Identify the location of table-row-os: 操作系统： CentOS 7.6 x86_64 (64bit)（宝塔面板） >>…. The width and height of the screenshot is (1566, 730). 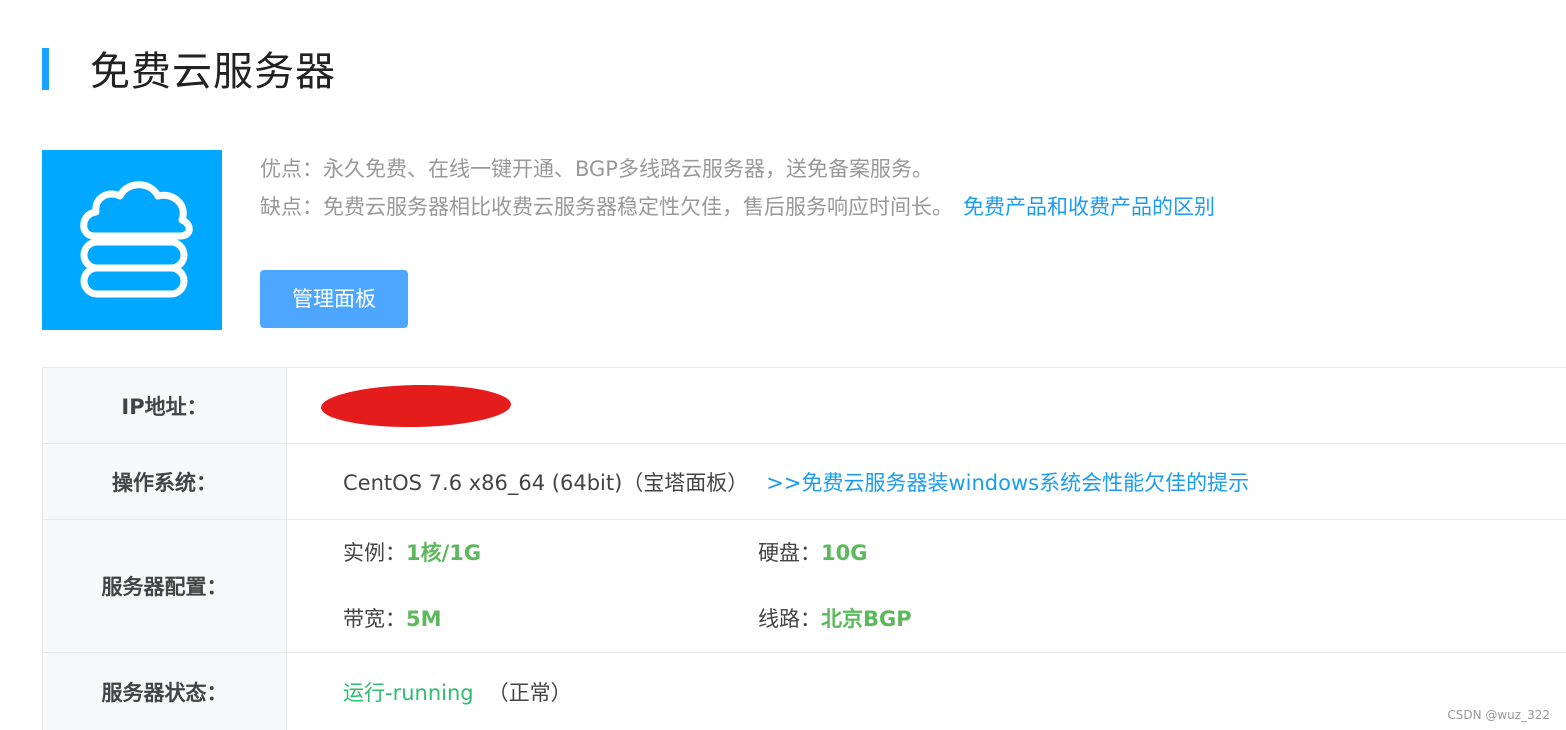
(804, 482).